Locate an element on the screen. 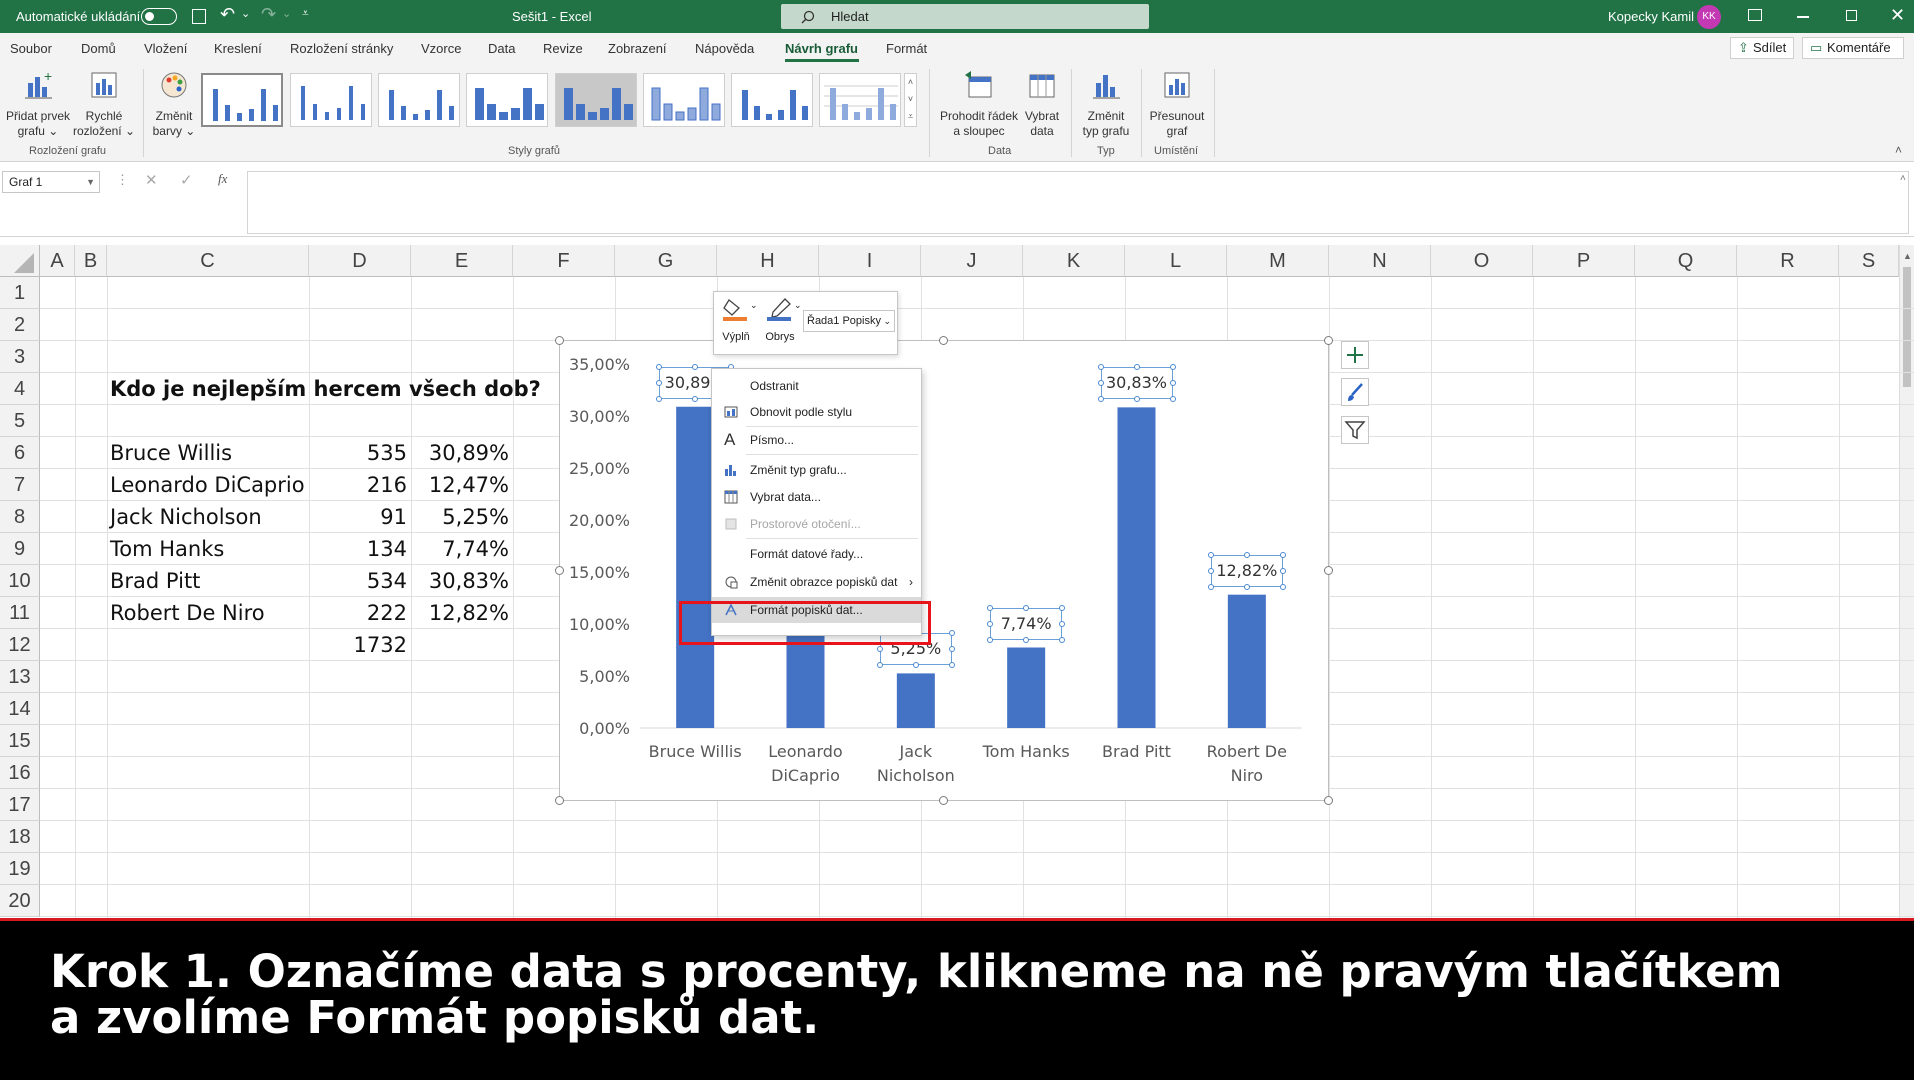 The height and width of the screenshot is (1080, 1914). column-header-j: J is located at coordinates (972, 261).